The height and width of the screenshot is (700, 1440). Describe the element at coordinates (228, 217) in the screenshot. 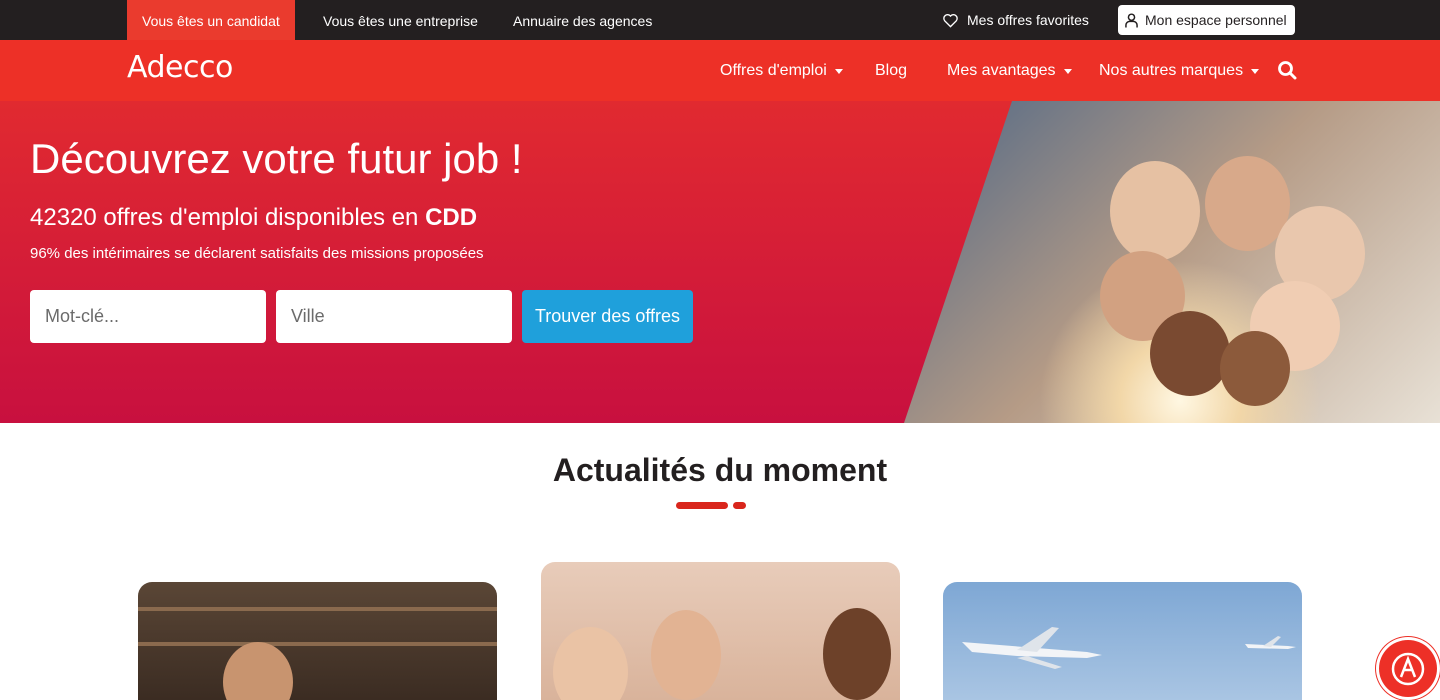

I see `hero-subtitle-text: 42320 offres d'emploi disponibles en` at that location.